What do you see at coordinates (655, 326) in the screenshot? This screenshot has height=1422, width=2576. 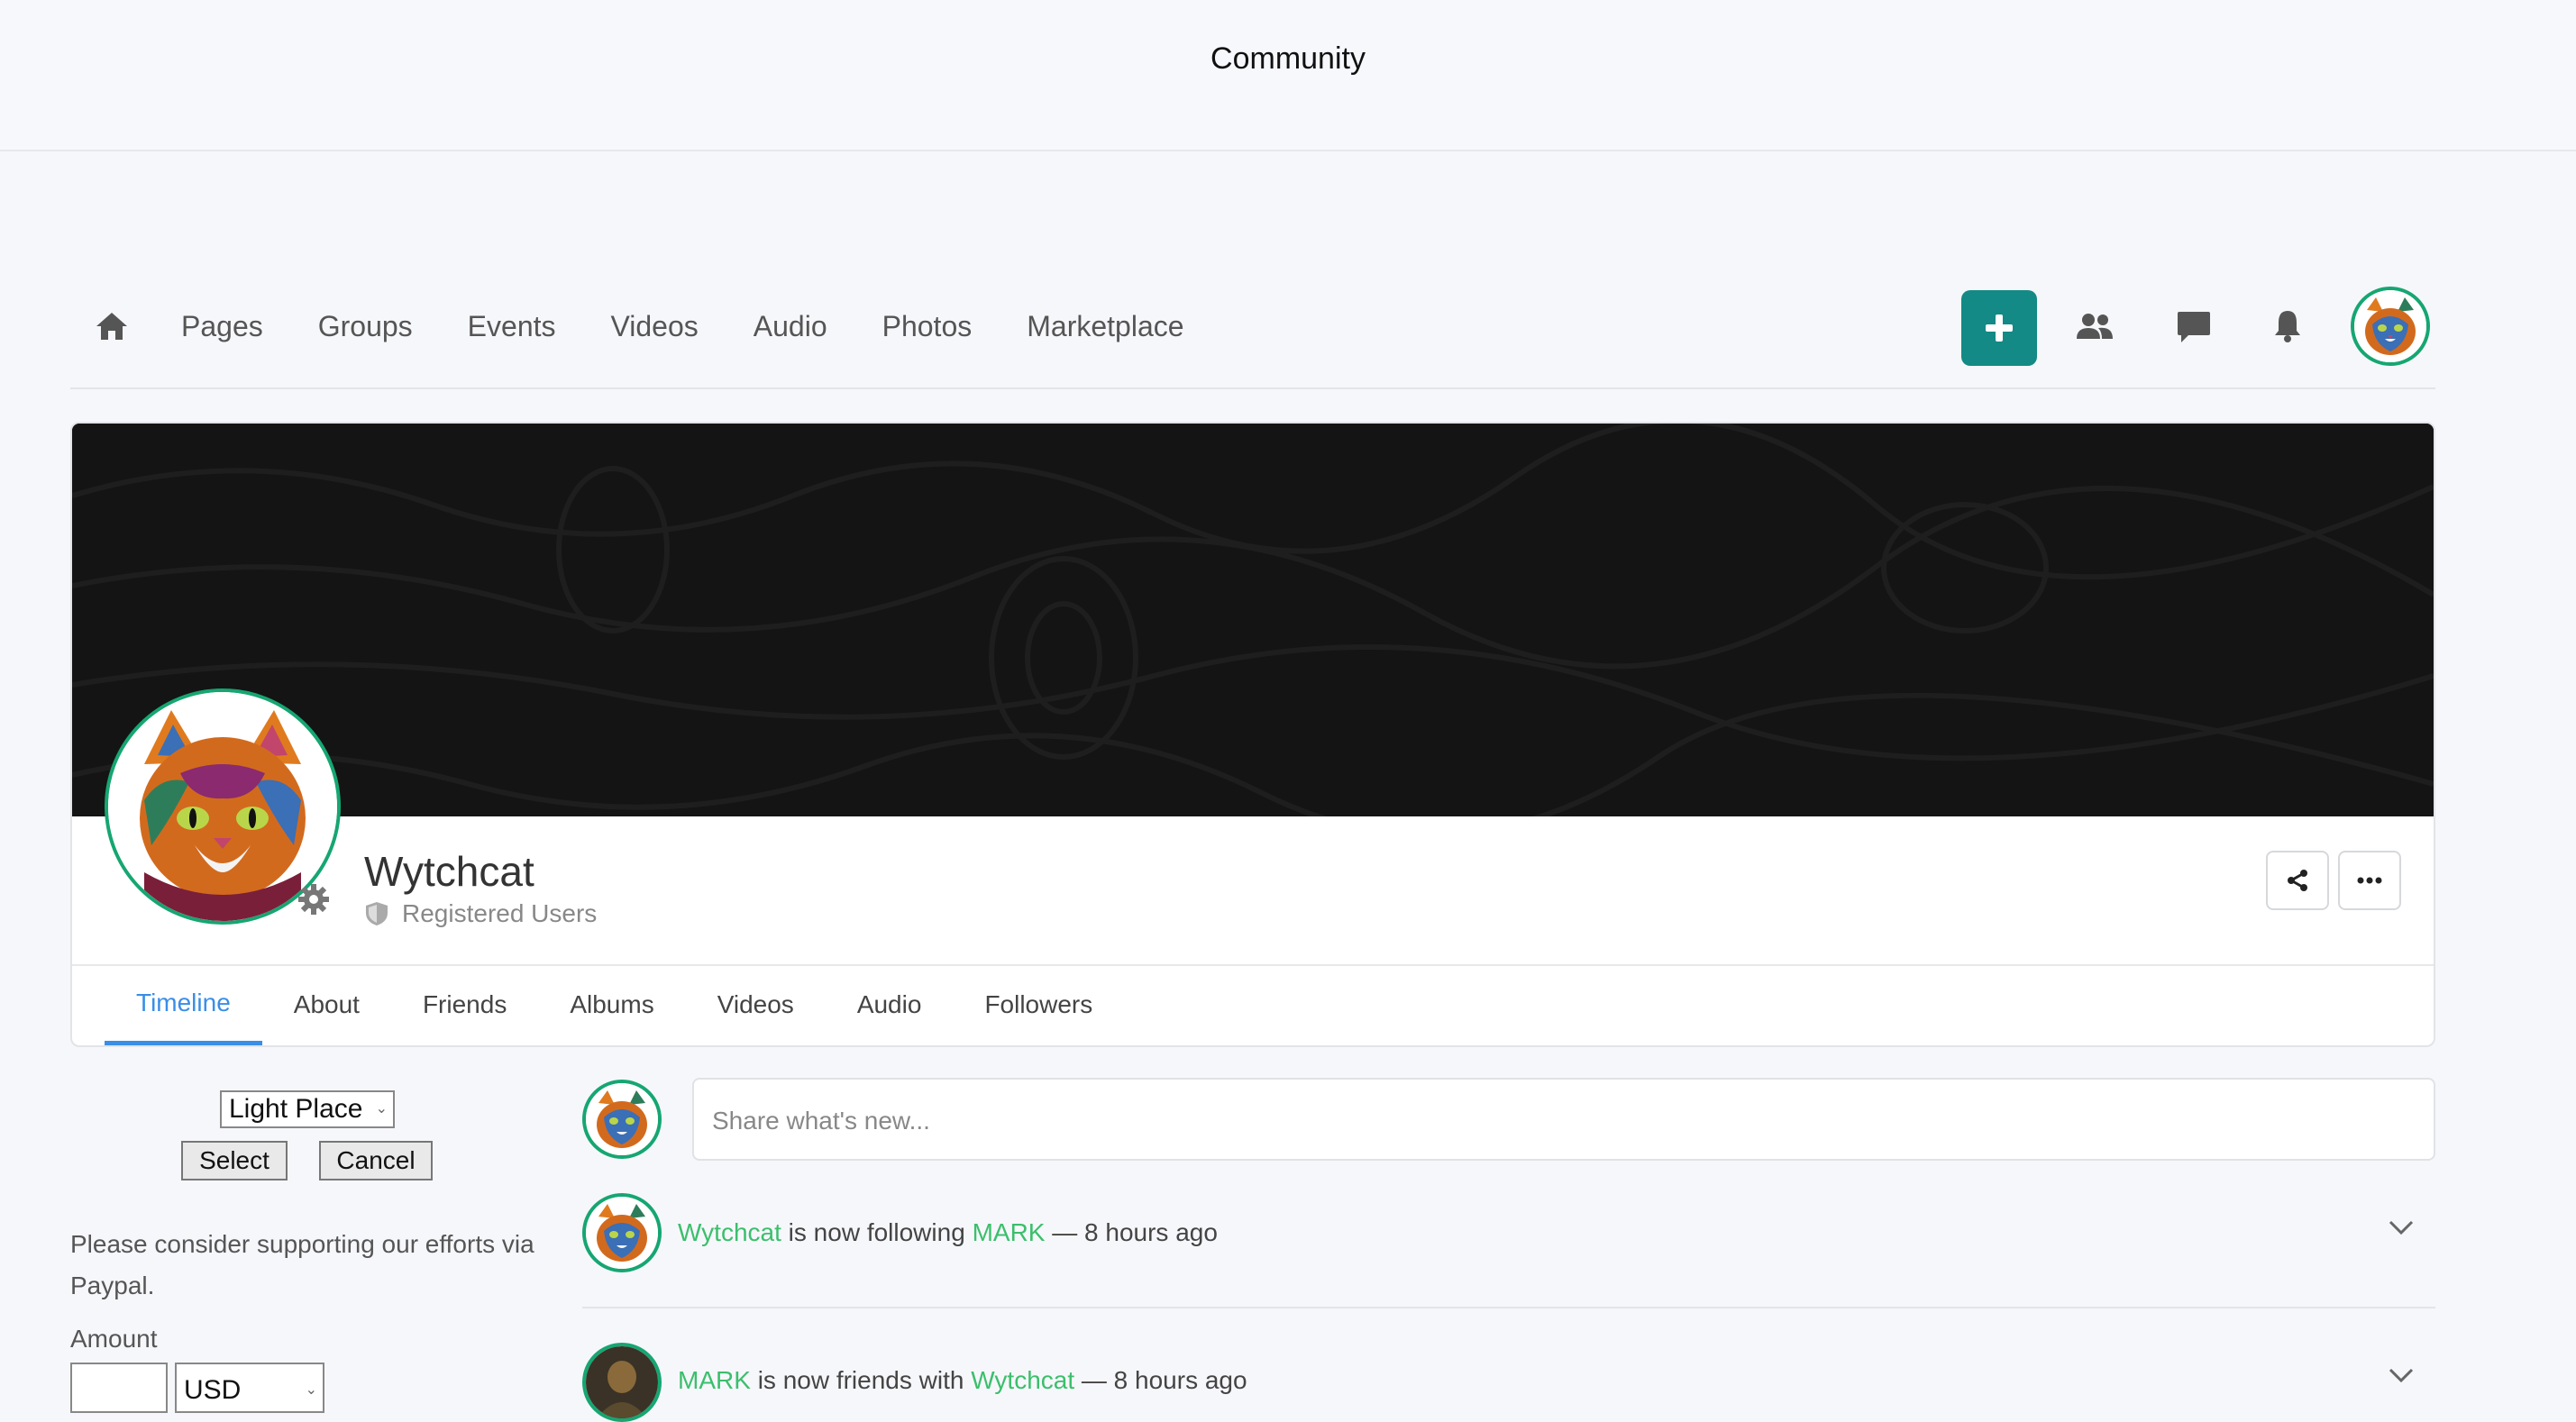 I see `nav-link-videos: Videos` at bounding box center [655, 326].